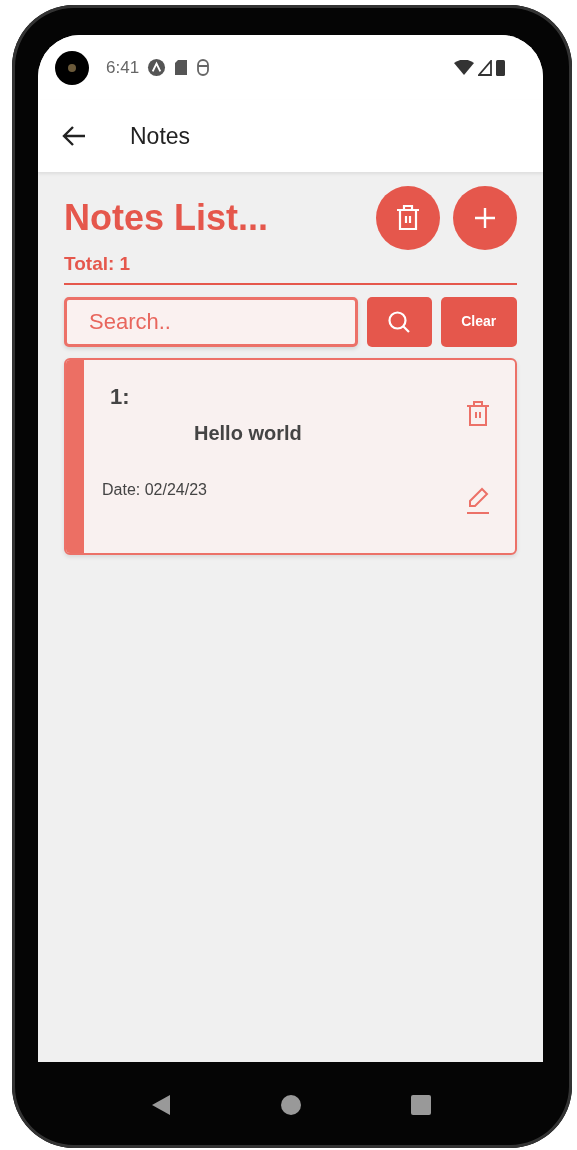 The image size is (577, 1150). Describe the element at coordinates (211, 321) in the screenshot. I see `search-field: Search..` at that location.